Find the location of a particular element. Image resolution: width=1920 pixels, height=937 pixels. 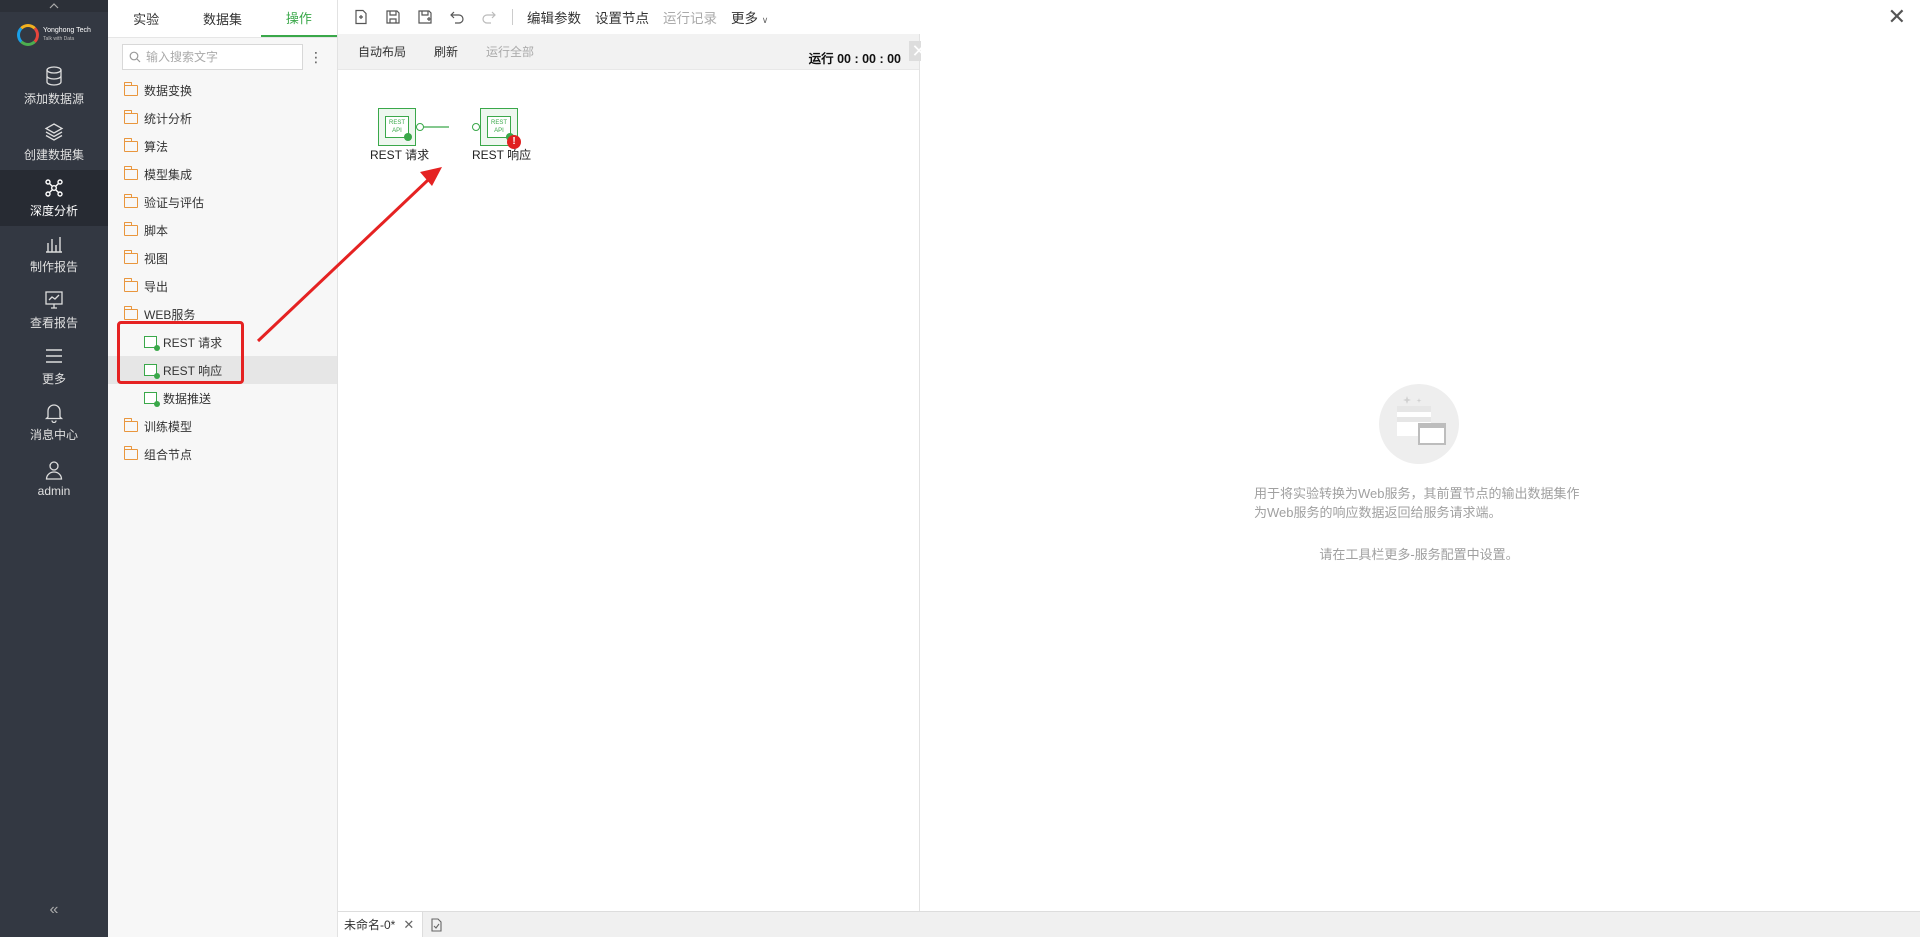

more-menu-button: 更多 ∨ is located at coordinates (749, 17).